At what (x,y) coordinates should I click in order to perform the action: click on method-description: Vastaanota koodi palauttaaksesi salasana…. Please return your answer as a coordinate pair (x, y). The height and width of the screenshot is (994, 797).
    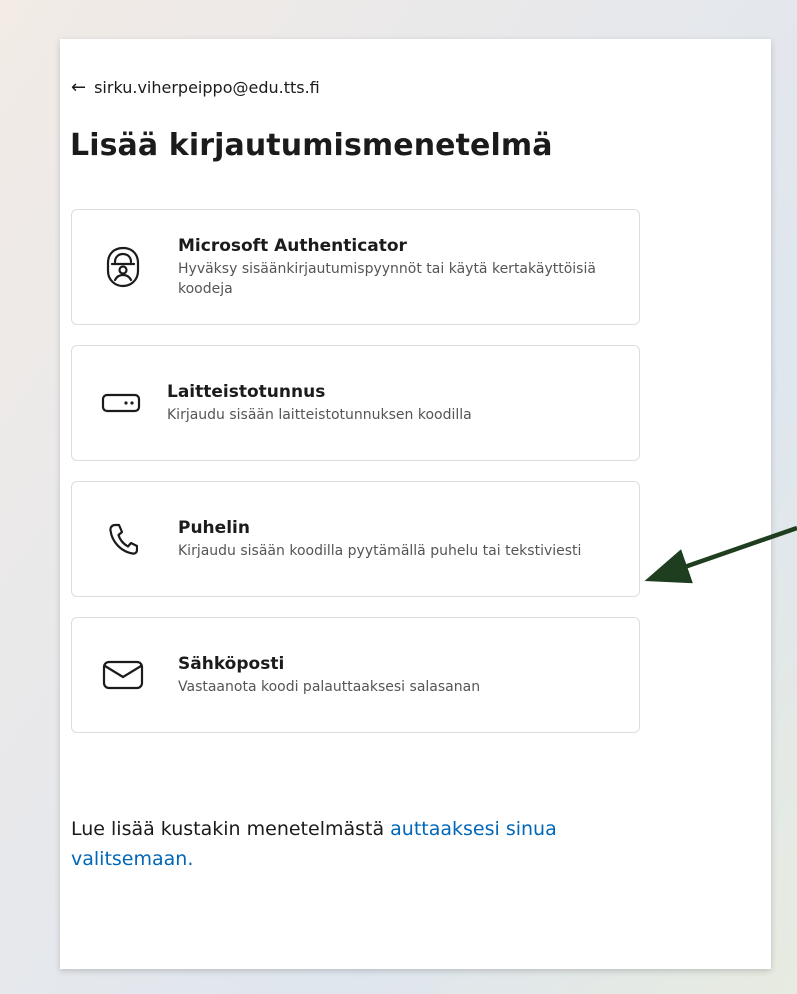
    Looking at the image, I should click on (329, 686).